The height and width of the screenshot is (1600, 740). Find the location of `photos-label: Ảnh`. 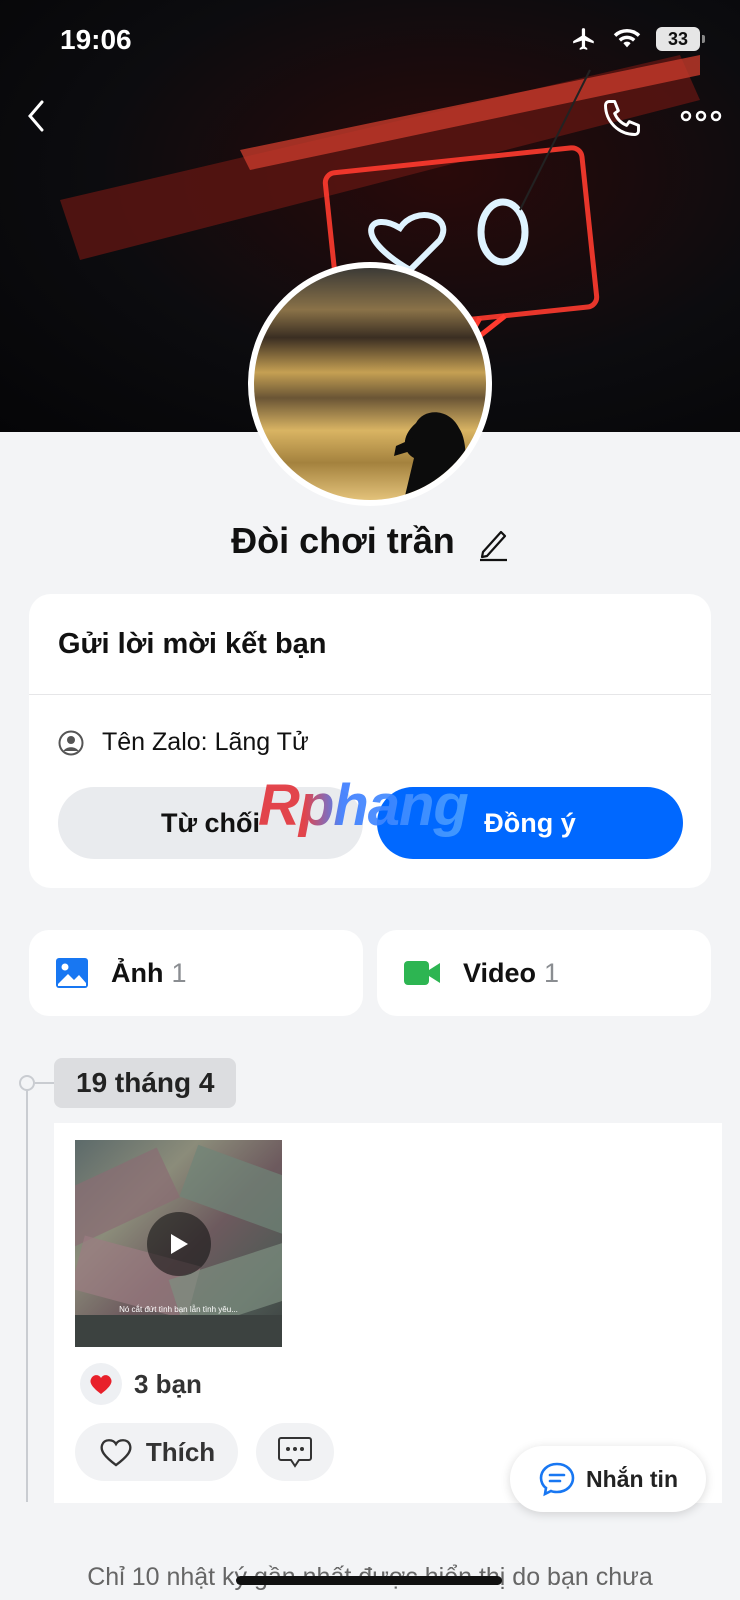

photos-label: Ảnh is located at coordinates (137, 972).